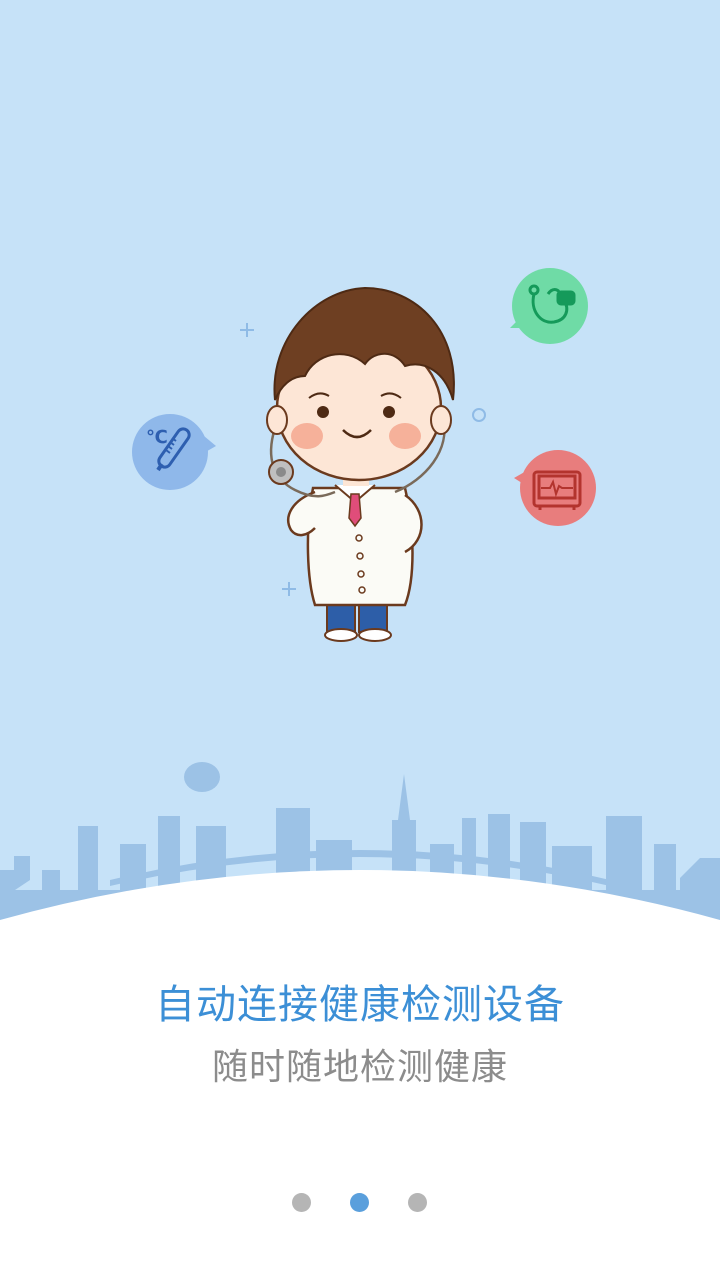 The image size is (720, 1280). I want to click on page-indicator, so click(360, 1203).